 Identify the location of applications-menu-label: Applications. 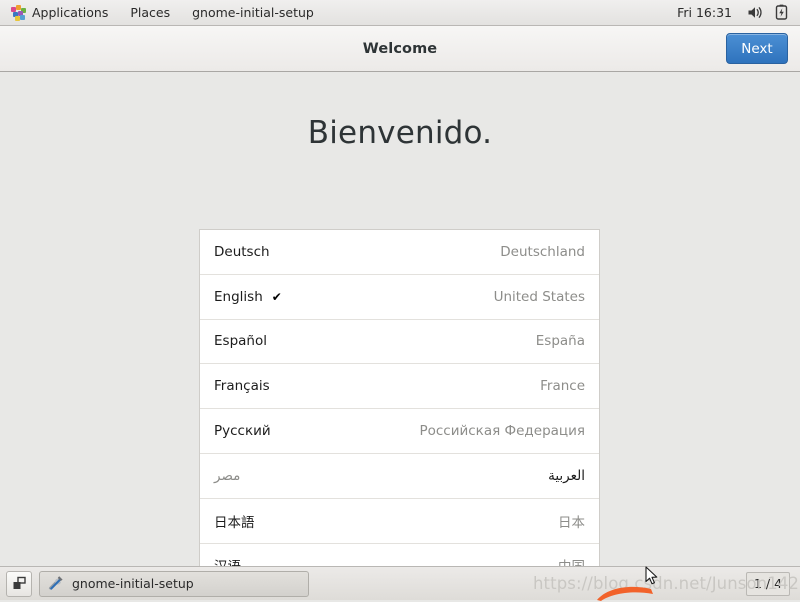
(70, 12).